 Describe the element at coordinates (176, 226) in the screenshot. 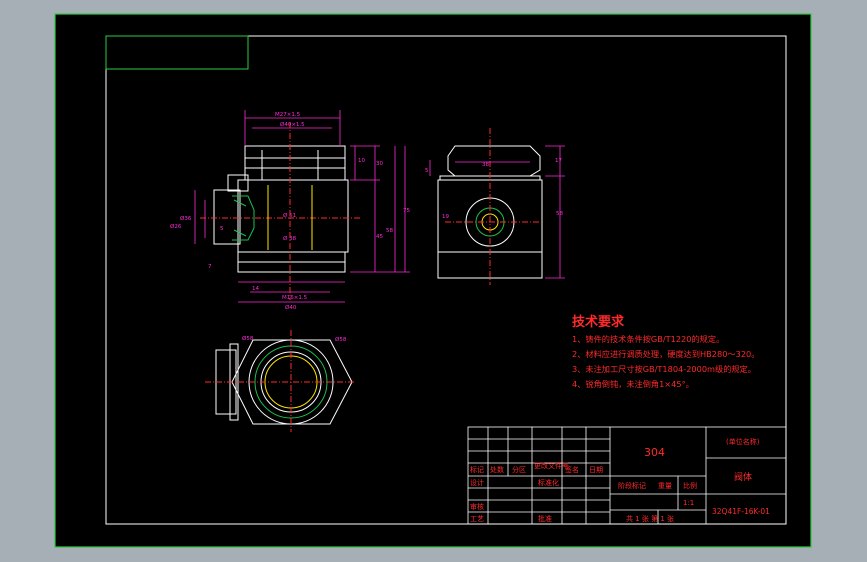

I see `dim-left-1: Ø26` at that location.